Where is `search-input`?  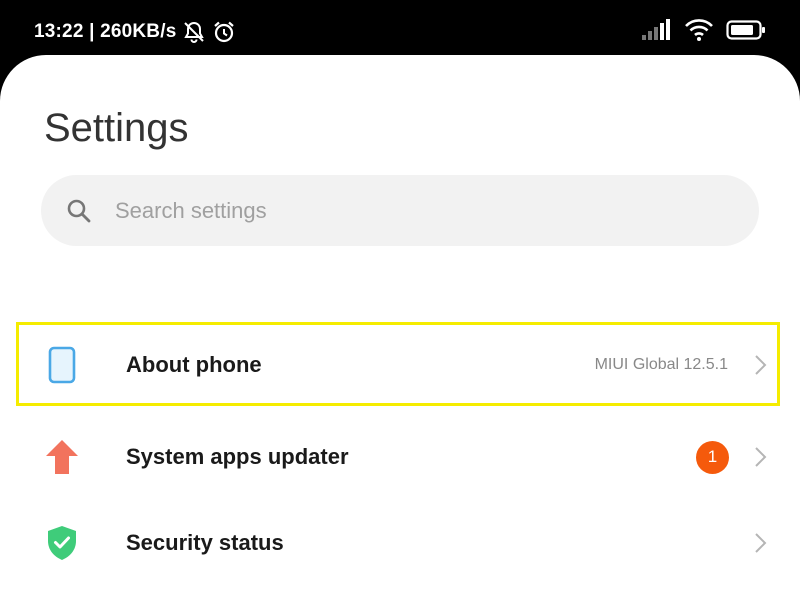
search-input is located at coordinates (415, 210).